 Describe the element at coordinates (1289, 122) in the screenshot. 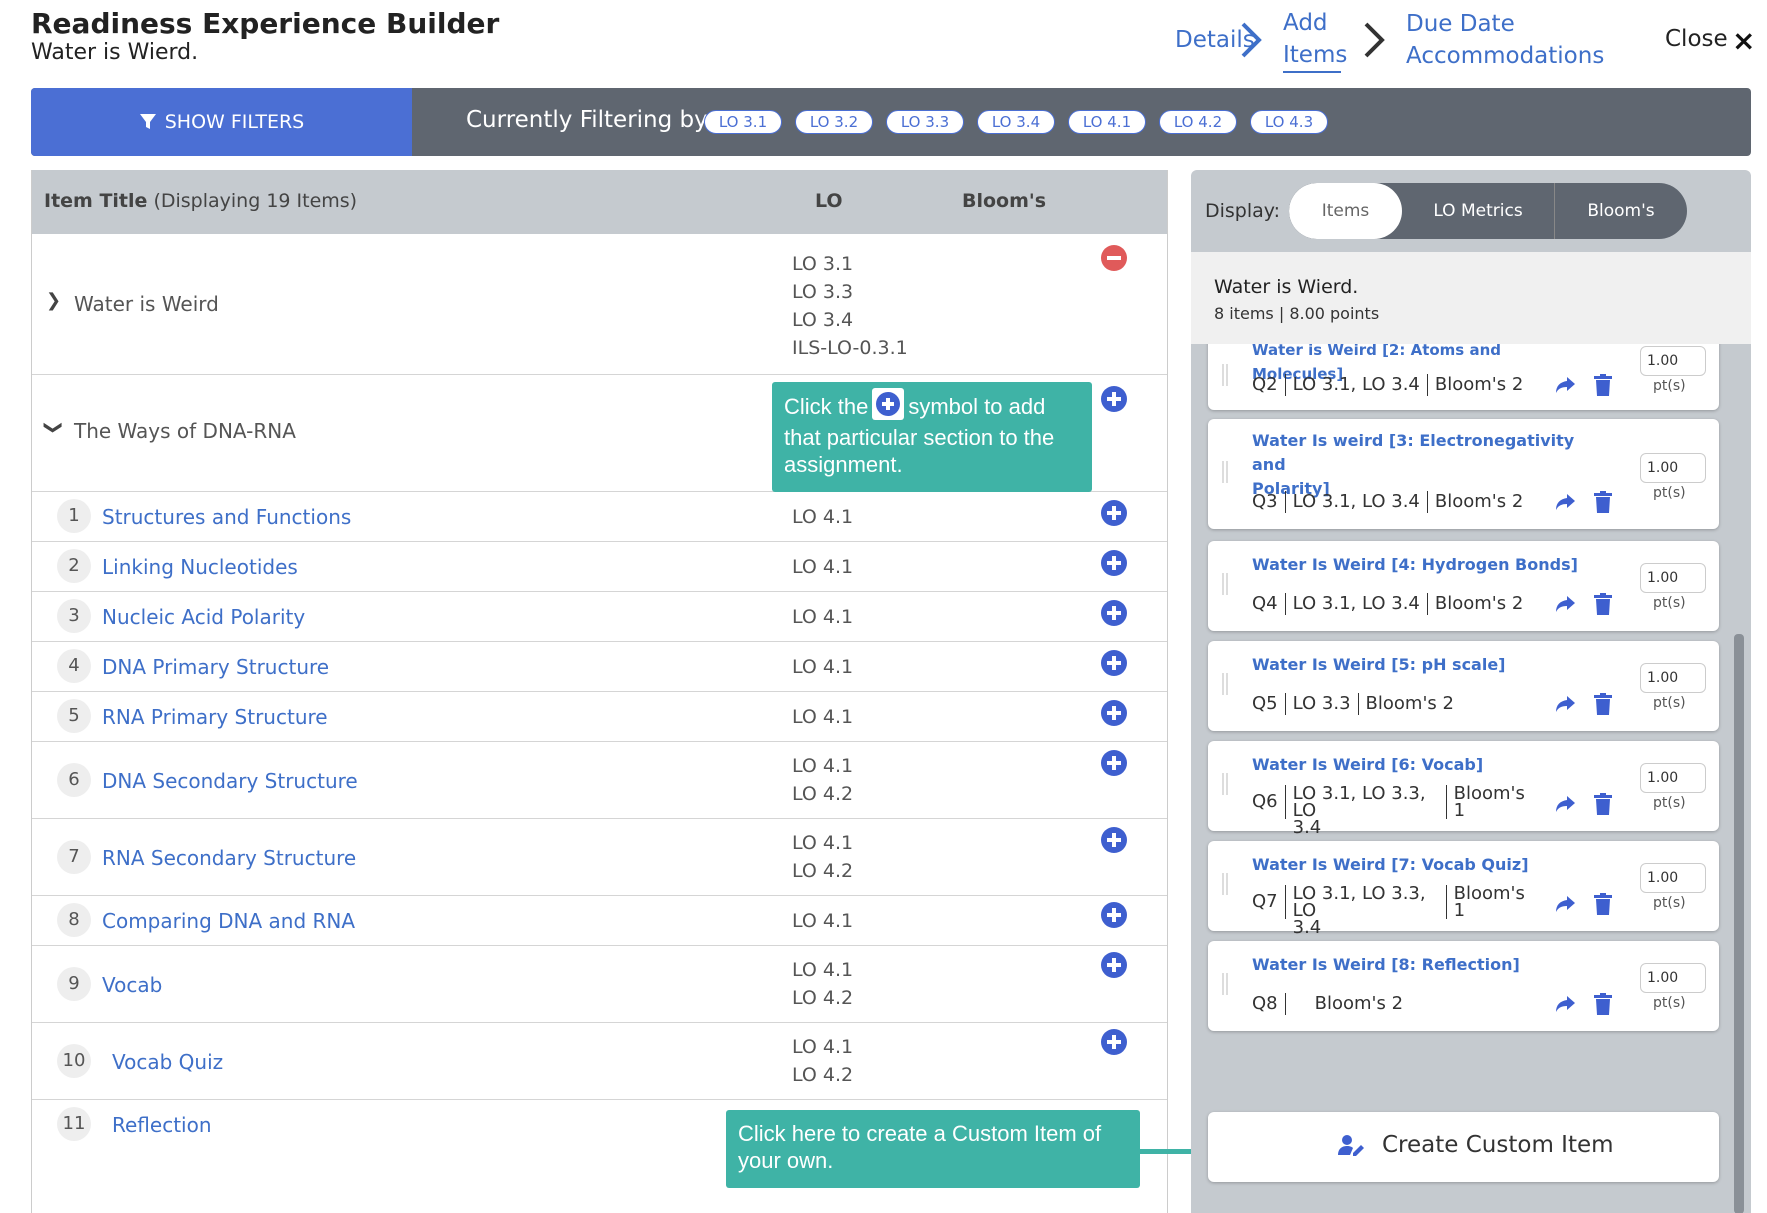

I see `filter-chip: LO 4.3` at that location.